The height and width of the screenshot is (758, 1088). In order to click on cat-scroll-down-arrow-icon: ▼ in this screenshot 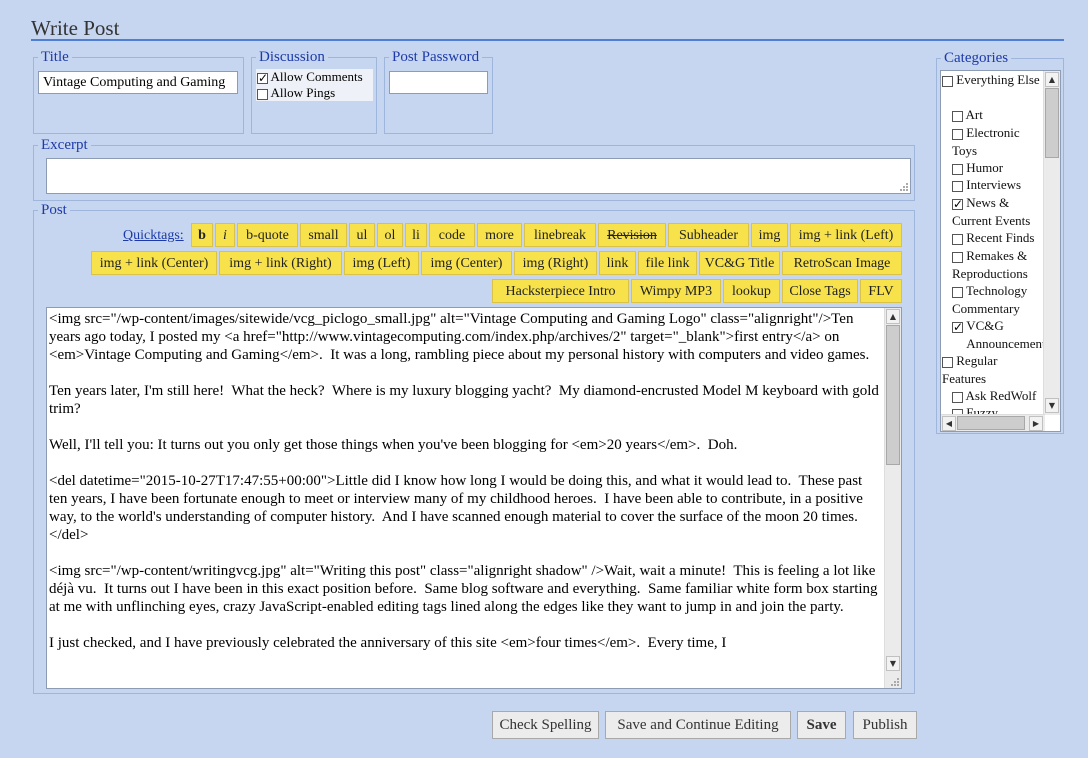, I will do `click(1052, 405)`.